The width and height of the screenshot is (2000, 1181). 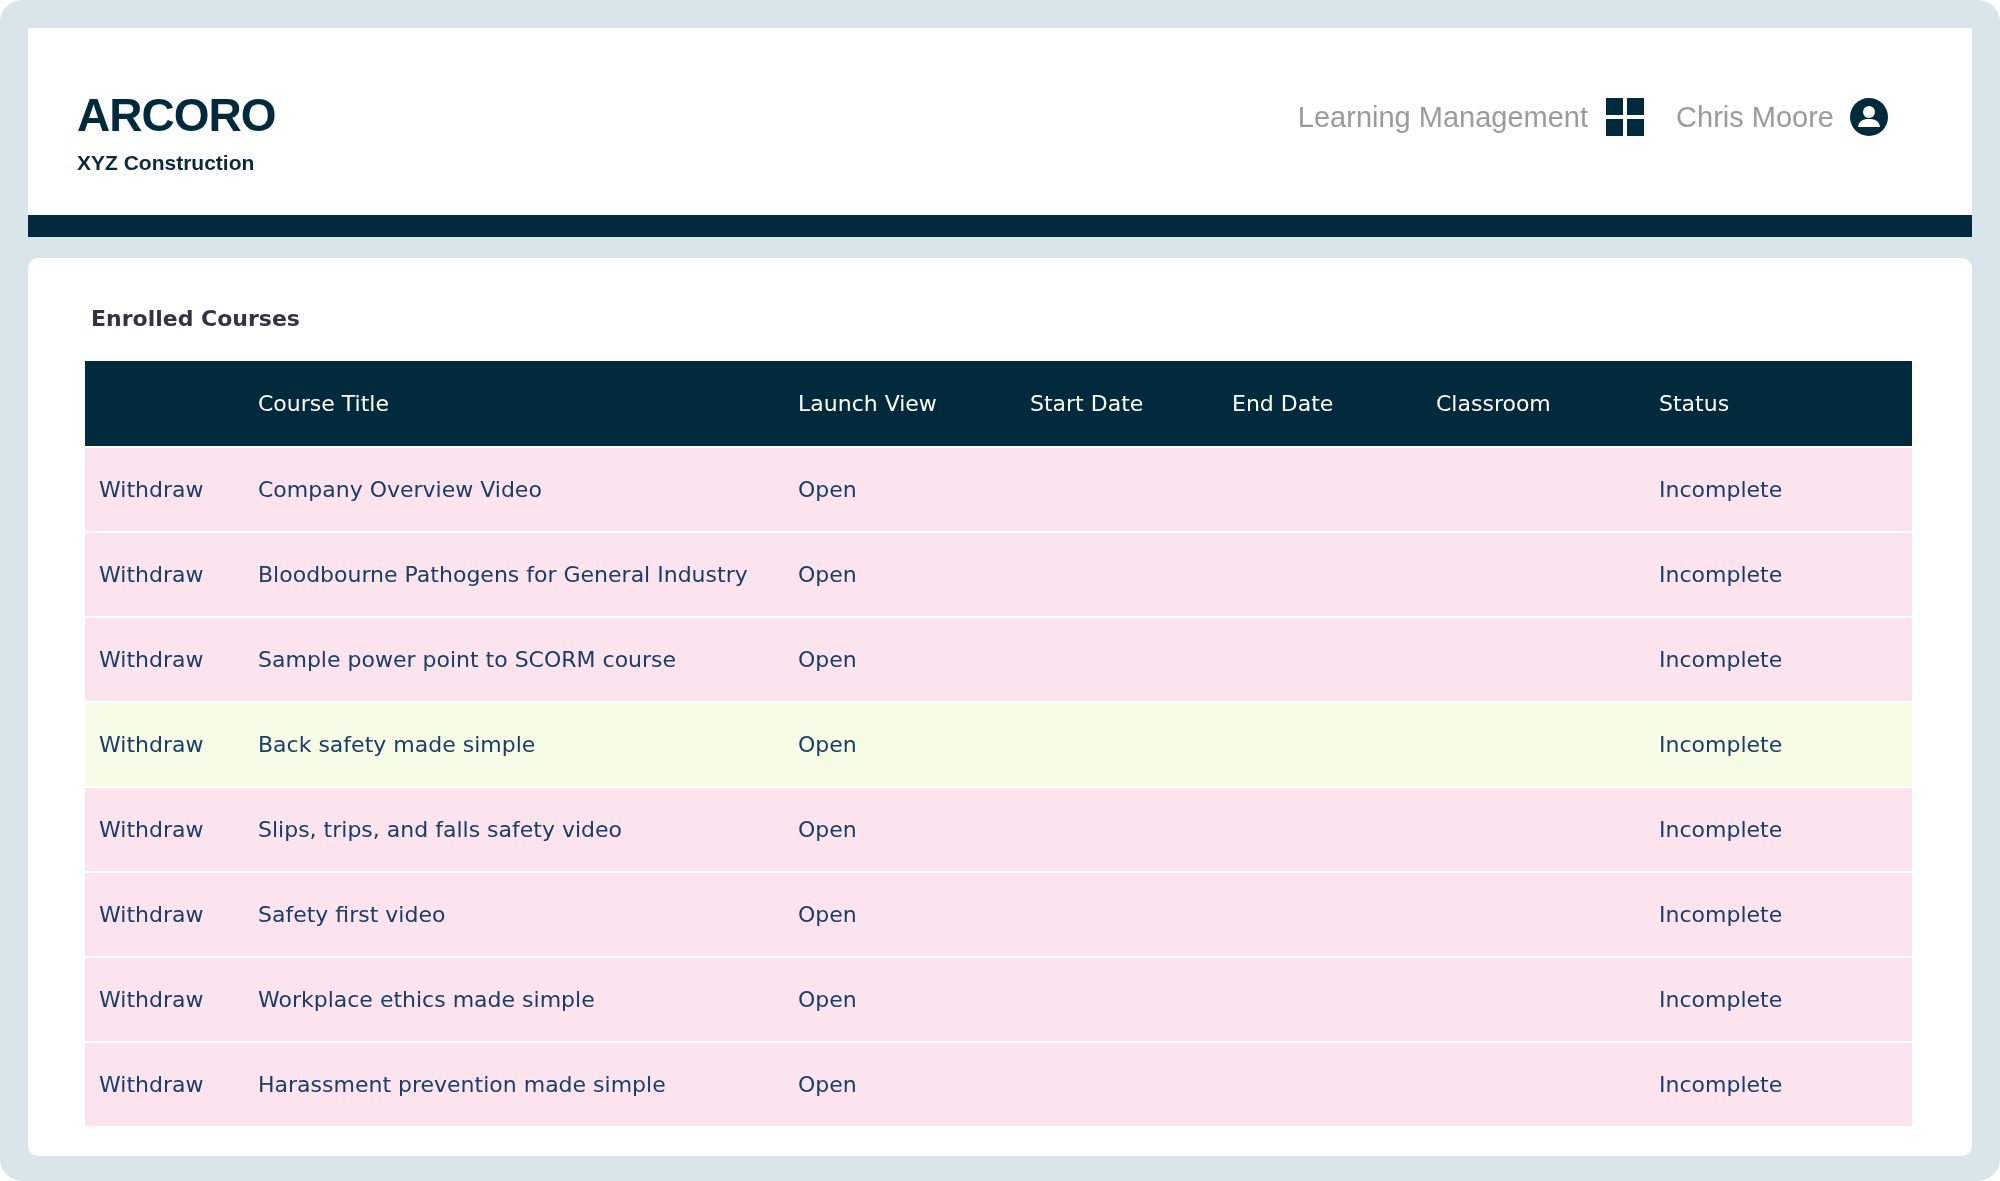 I want to click on user-name: Chris Moore, so click(x=1755, y=117).